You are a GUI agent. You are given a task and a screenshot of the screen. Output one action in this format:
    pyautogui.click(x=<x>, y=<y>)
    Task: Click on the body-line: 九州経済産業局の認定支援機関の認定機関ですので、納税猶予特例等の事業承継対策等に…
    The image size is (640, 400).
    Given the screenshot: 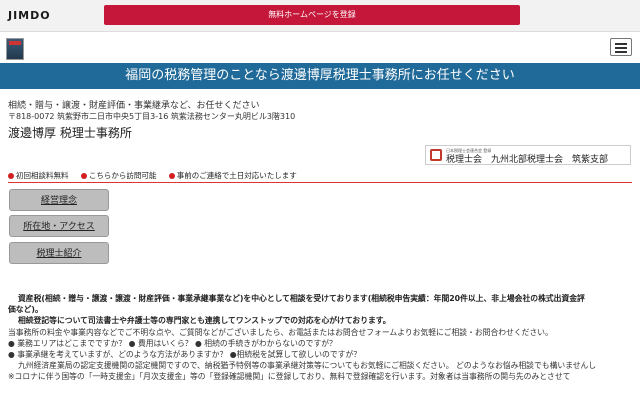 What is the action you would take?
    pyautogui.click(x=307, y=366)
    